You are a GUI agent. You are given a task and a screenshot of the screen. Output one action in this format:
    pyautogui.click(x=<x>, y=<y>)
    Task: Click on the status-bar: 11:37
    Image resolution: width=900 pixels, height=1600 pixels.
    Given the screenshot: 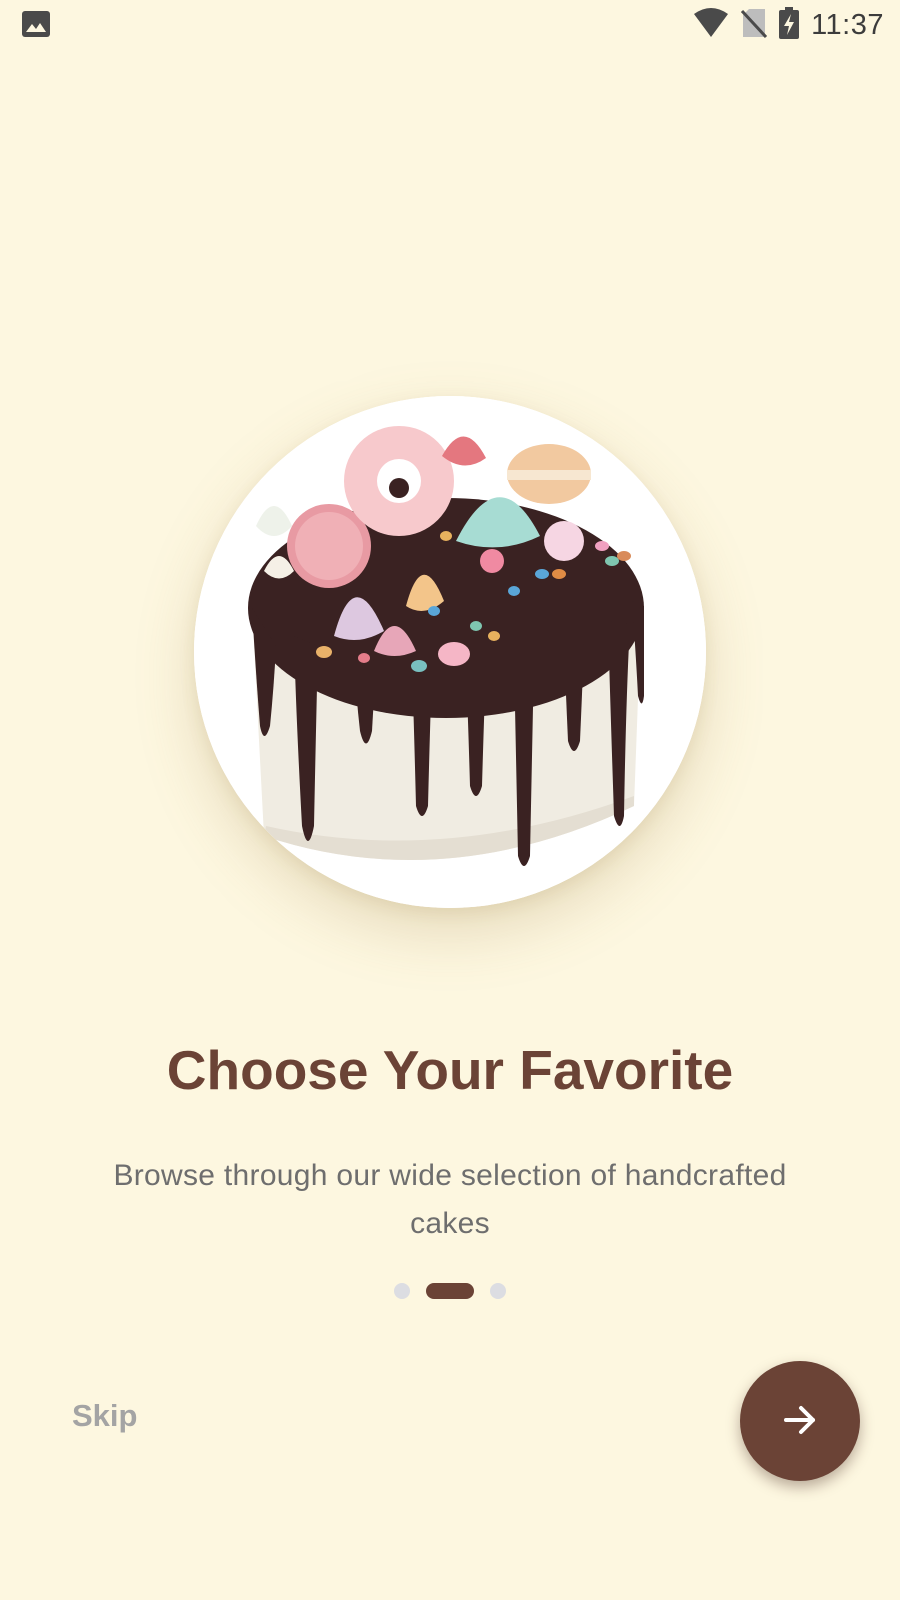 What is the action you would take?
    pyautogui.click(x=450, y=25)
    